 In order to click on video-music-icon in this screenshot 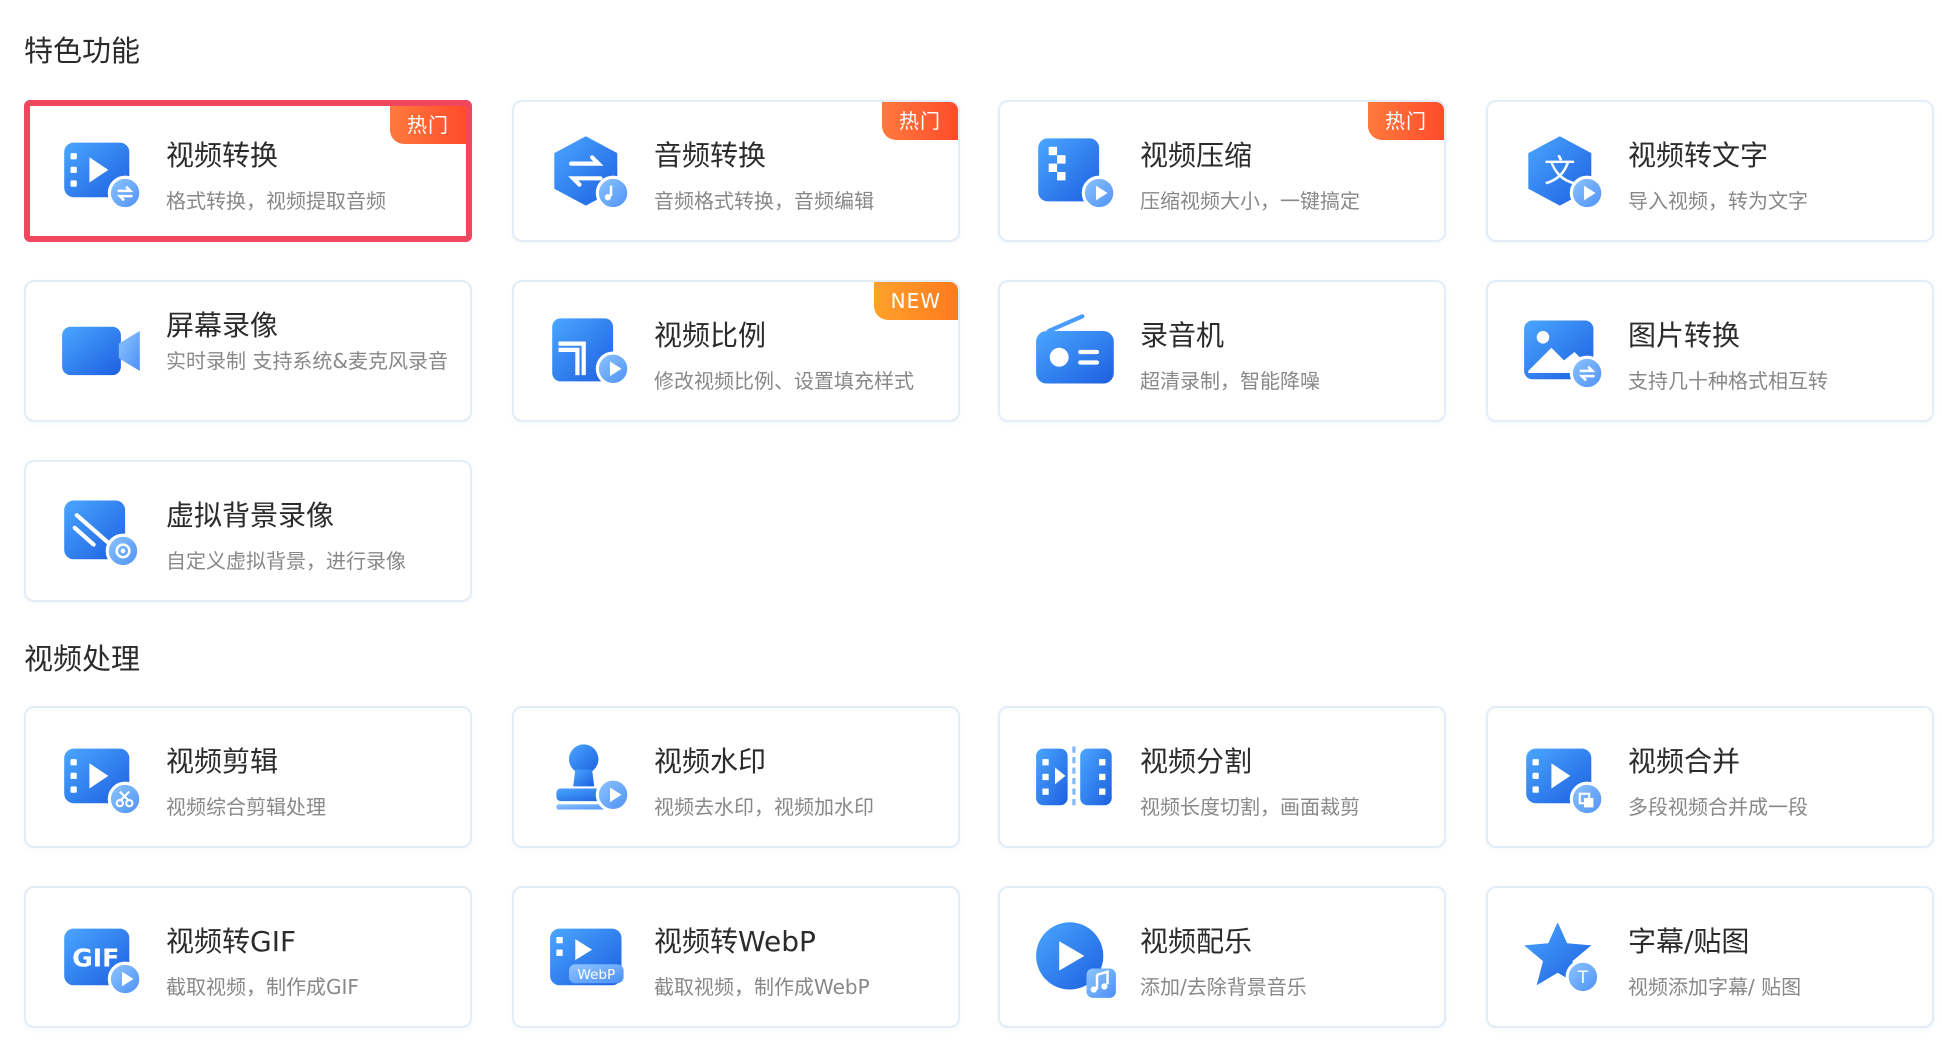, I will do `click(1076, 960)`.